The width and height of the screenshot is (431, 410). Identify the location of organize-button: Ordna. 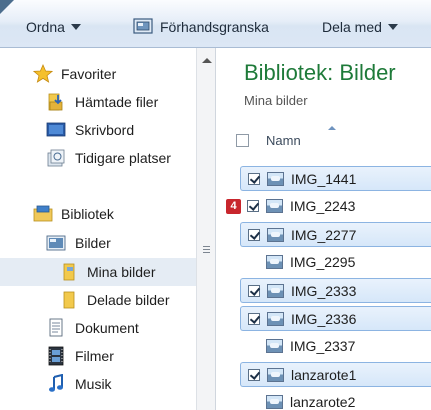
(53, 27).